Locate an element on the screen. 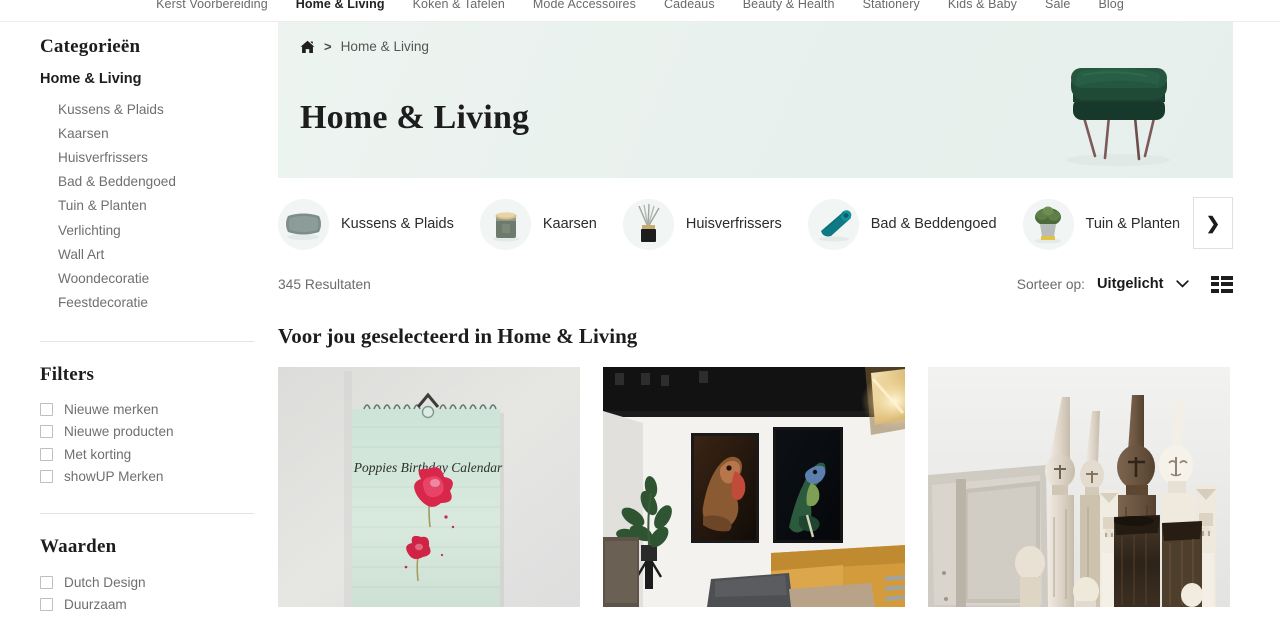 The width and height of the screenshot is (1280, 640). sidebar-item-verlichting: Verlichting is located at coordinates (147, 230).